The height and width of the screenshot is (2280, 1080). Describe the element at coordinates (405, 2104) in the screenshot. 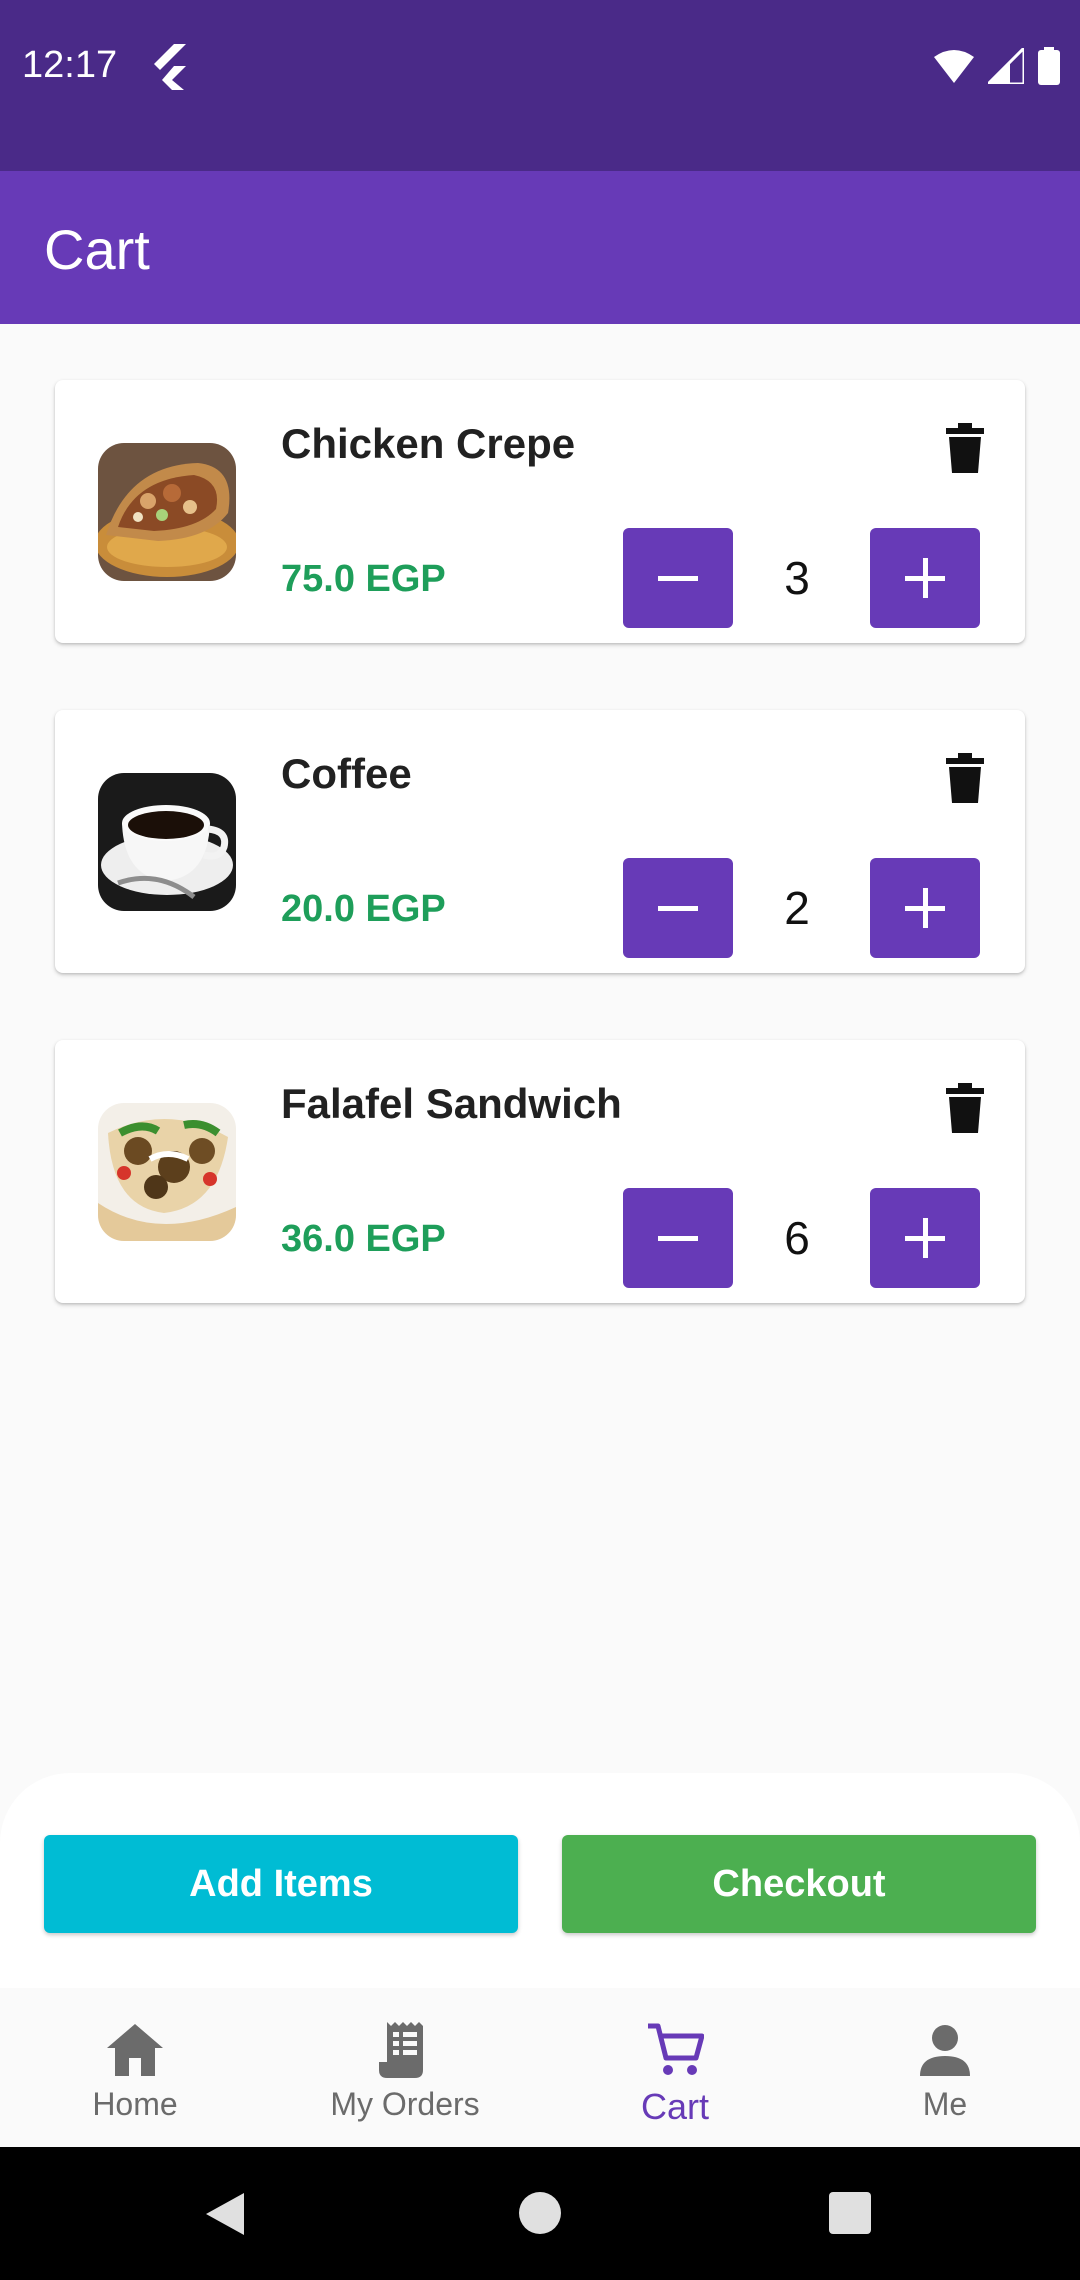

I see `nav-label: My Orders` at that location.